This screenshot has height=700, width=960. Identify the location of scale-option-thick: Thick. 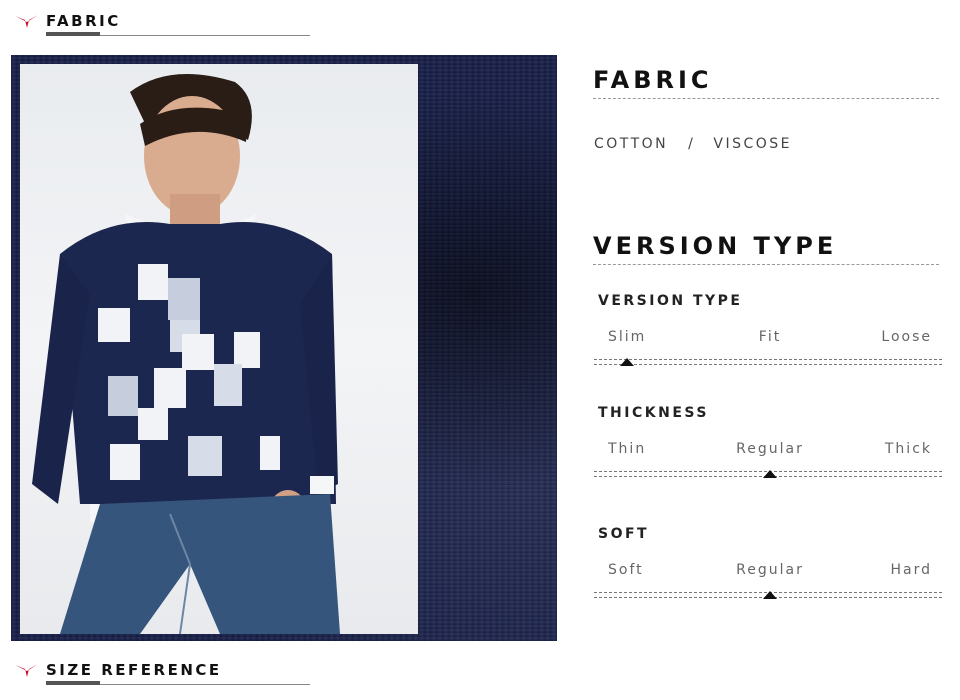
(908, 449).